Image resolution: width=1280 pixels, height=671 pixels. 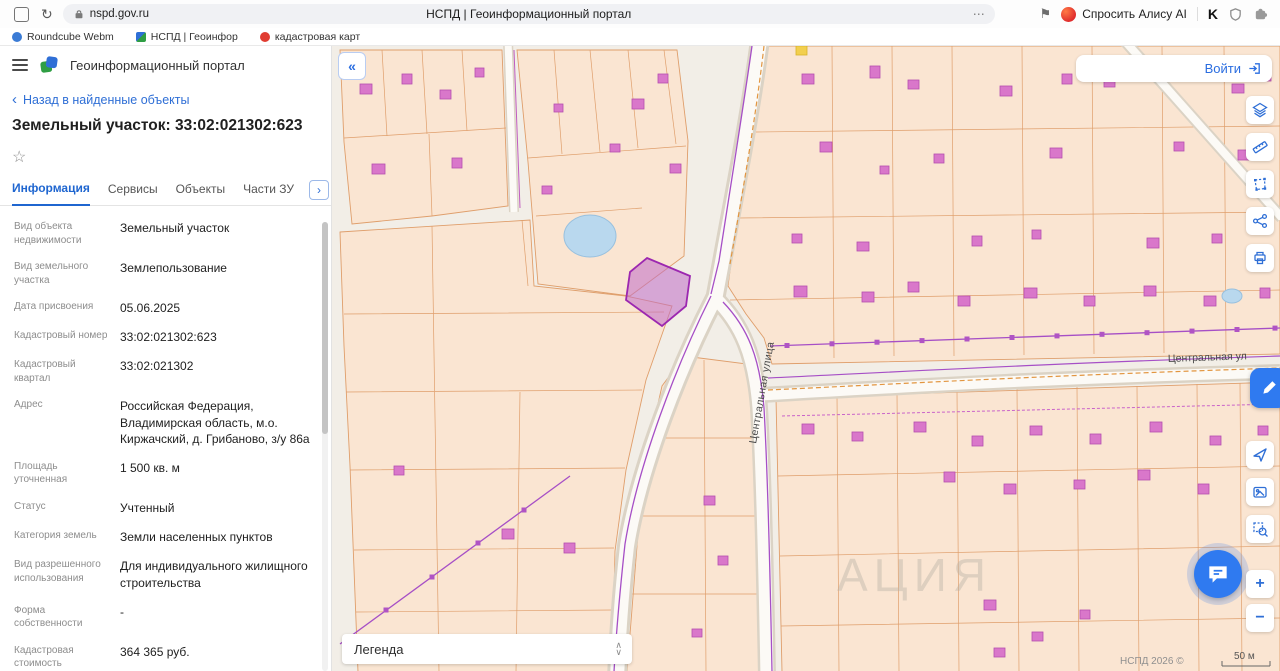 I want to click on field-label: Кадастровый квартал, so click(x=45, y=371).